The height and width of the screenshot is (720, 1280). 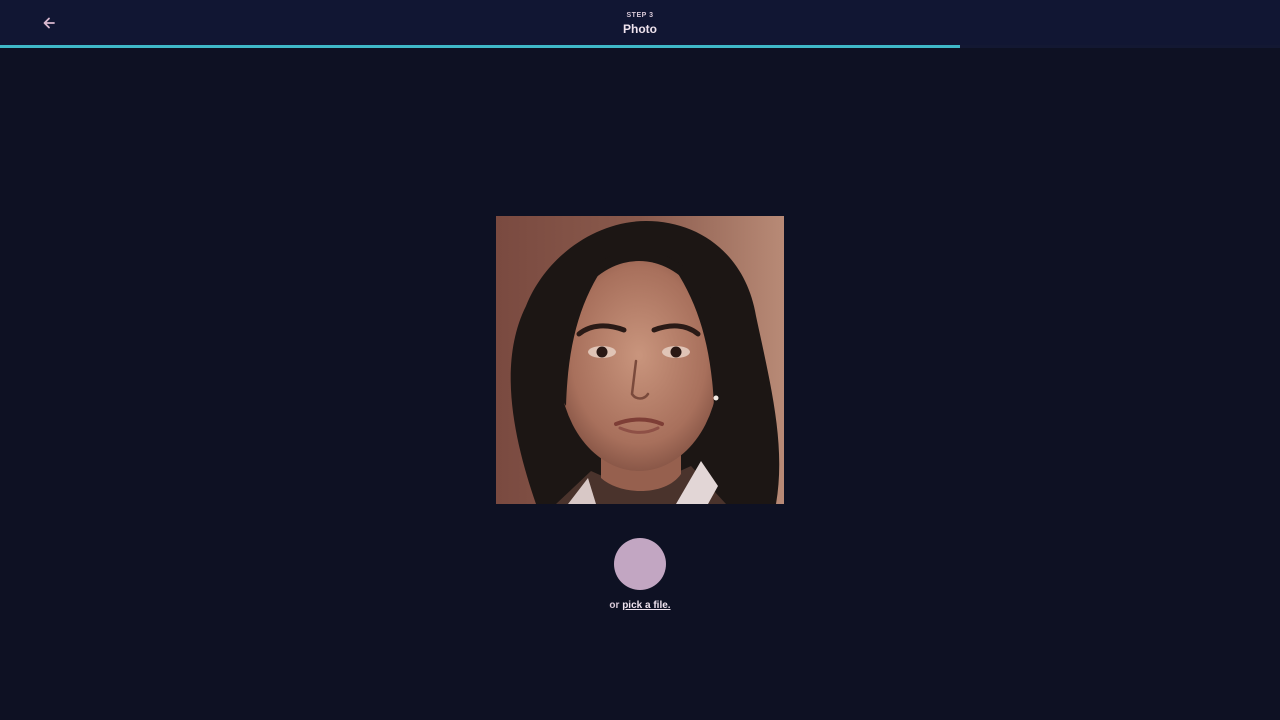 I want to click on step-label: STEP 3, so click(x=640, y=15).